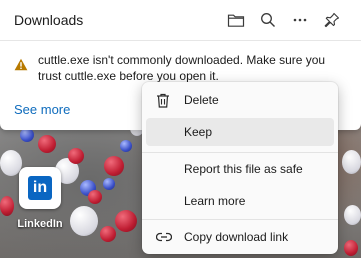 This screenshot has height=258, width=361. What do you see at coordinates (163, 100) in the screenshot?
I see `trash-icon` at bounding box center [163, 100].